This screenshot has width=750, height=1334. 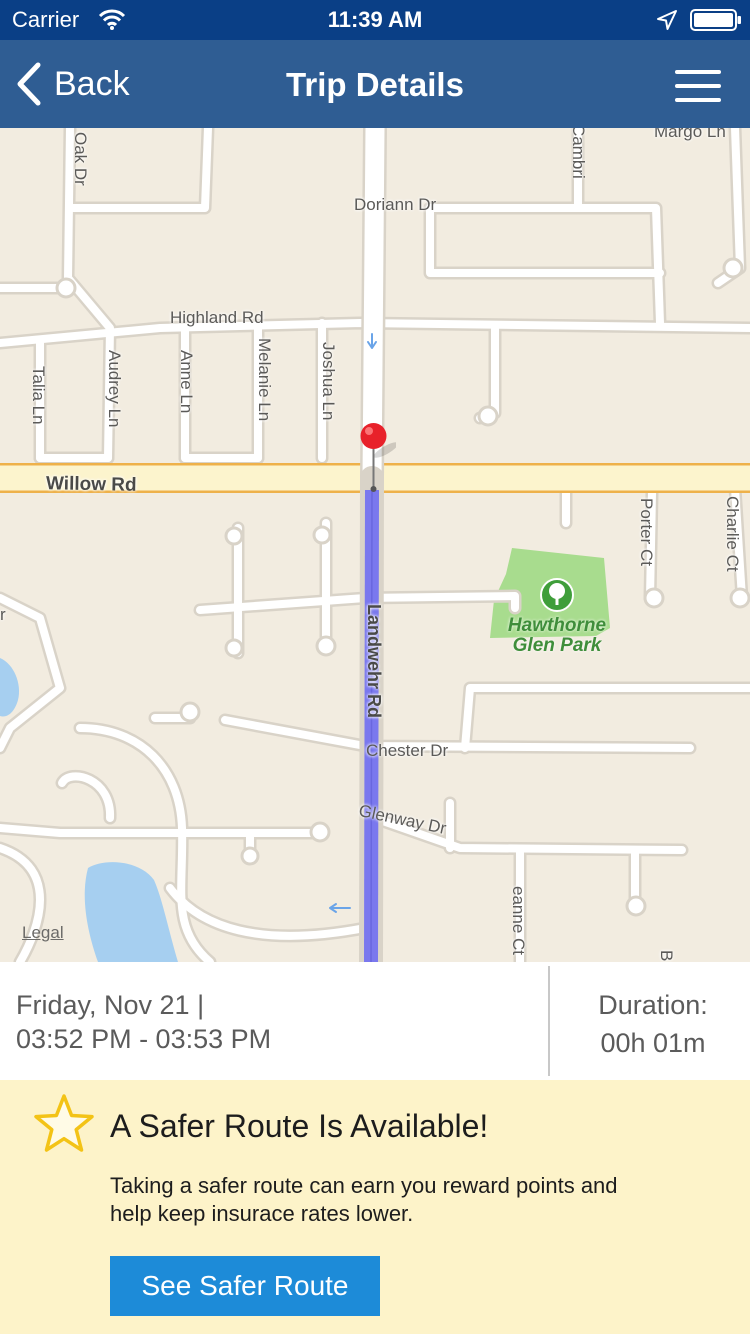 I want to click on tree-icon, so click(x=557, y=595).